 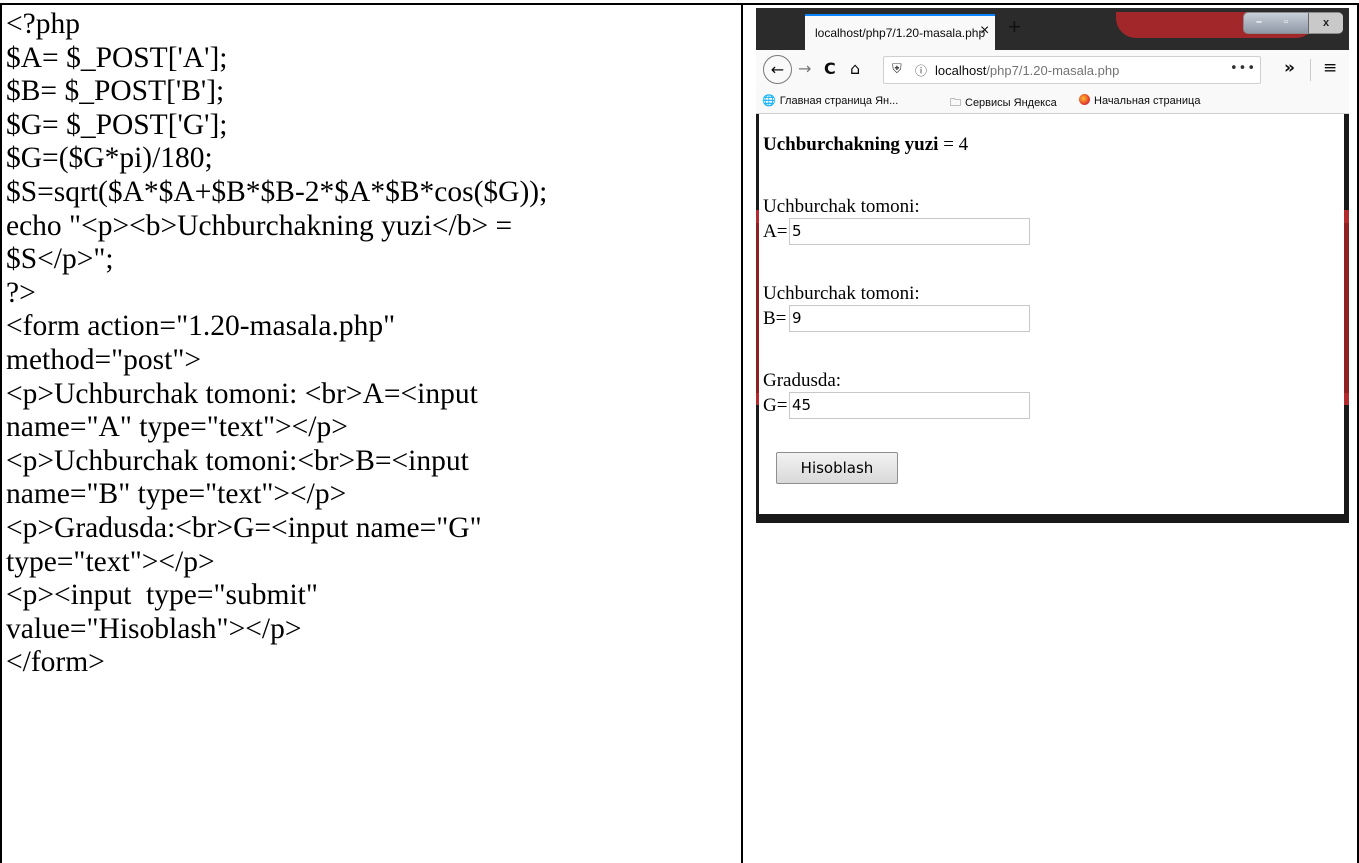 What do you see at coordinates (1310, 70) in the screenshot?
I see `toolbar-separator` at bounding box center [1310, 70].